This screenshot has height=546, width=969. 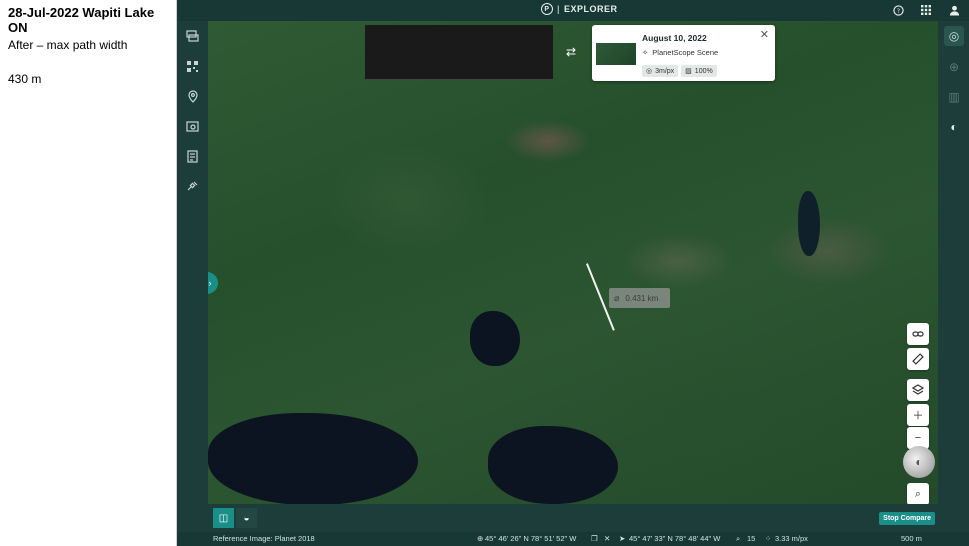 I want to click on split-view-icon: ◫, so click(x=223, y=518).